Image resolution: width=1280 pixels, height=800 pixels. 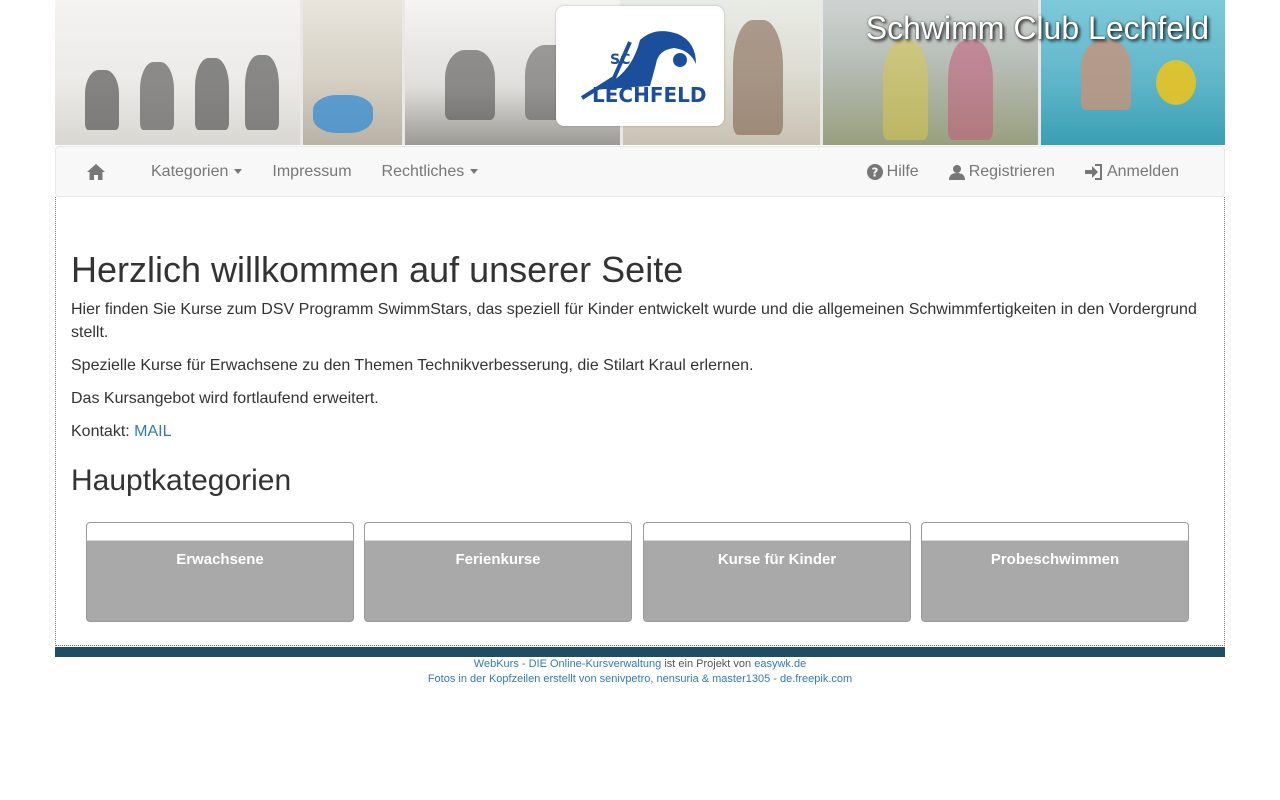 What do you see at coordinates (181, 480) in the screenshot?
I see `categories-heading: Hauptkategorien` at bounding box center [181, 480].